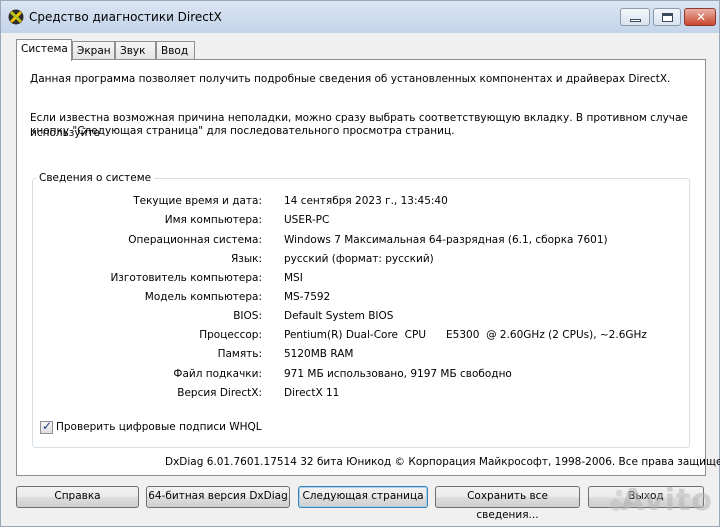 The image size is (720, 527). What do you see at coordinates (44, 50) in the screenshot?
I see `tab-system: Система` at bounding box center [44, 50].